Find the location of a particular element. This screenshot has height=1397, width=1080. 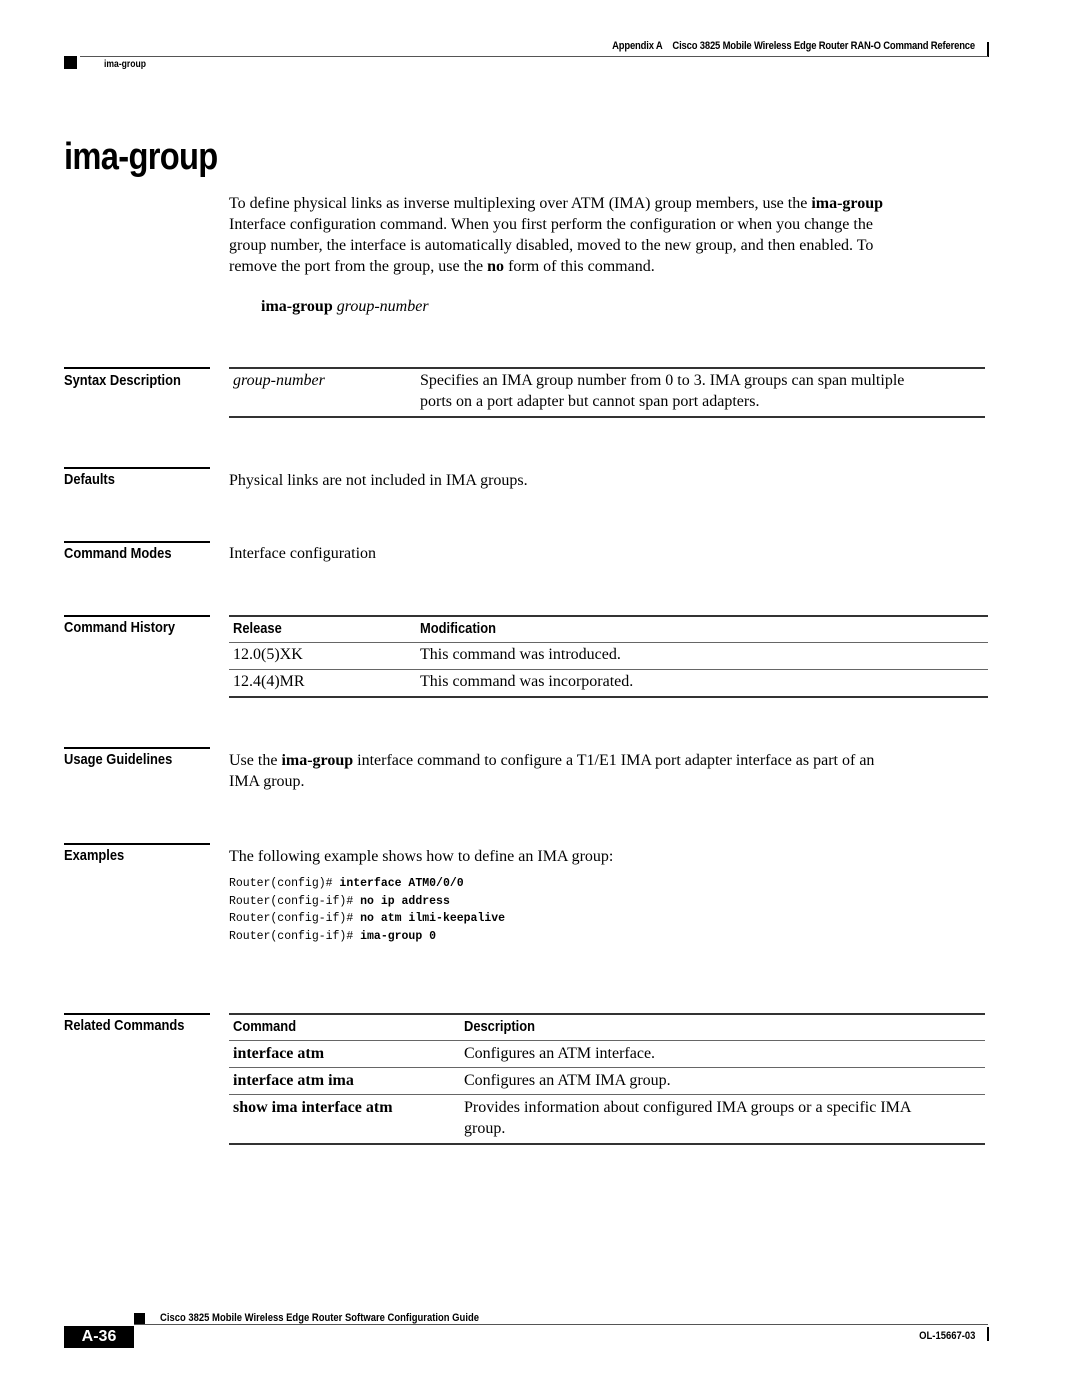

history-table-top-rule is located at coordinates (608, 616).